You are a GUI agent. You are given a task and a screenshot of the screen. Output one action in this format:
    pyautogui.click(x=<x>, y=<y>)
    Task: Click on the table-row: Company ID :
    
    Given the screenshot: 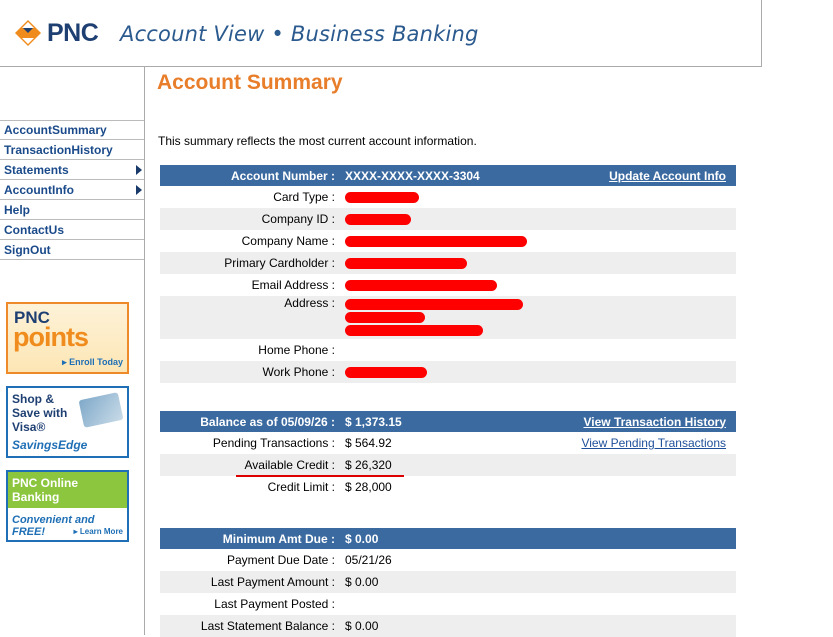 What is the action you would take?
    pyautogui.click(x=448, y=219)
    